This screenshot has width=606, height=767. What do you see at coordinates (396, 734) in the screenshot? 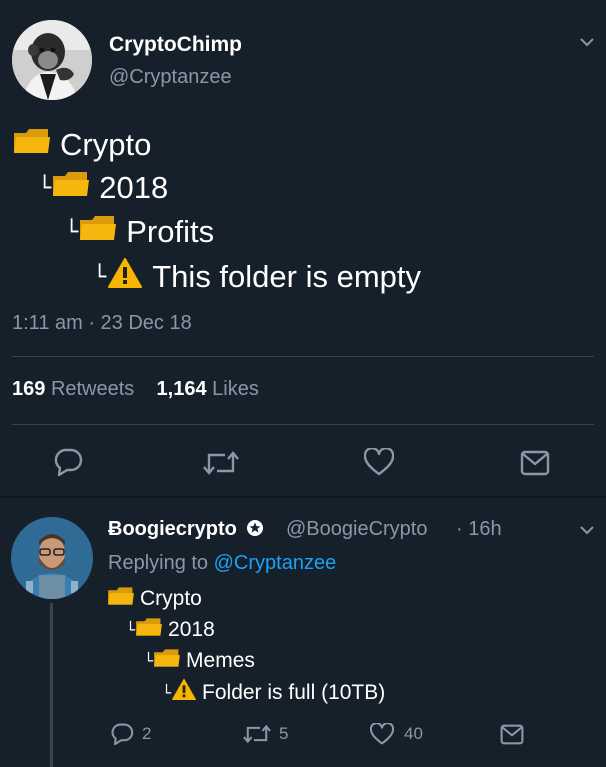
I see `reply-like-button: 40` at bounding box center [396, 734].